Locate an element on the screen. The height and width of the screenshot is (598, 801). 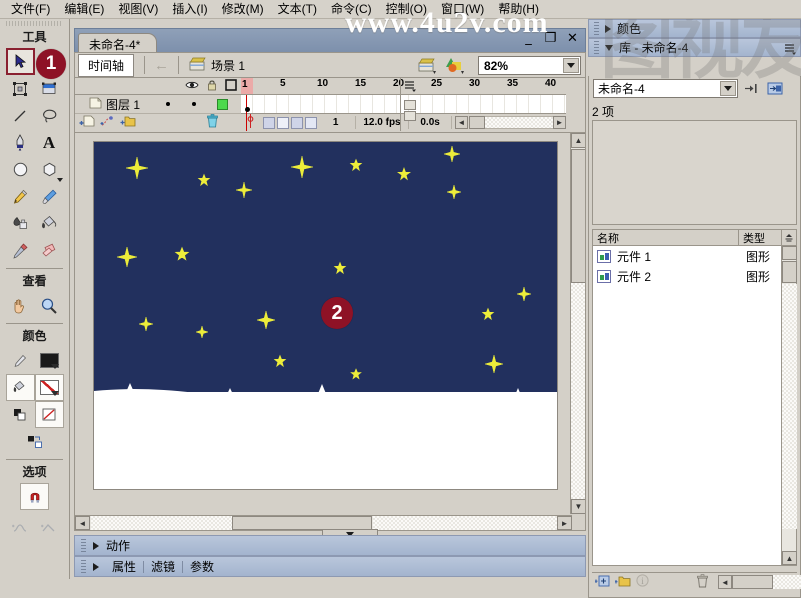
ink-bottle-tool is located at coordinates (20, 223).